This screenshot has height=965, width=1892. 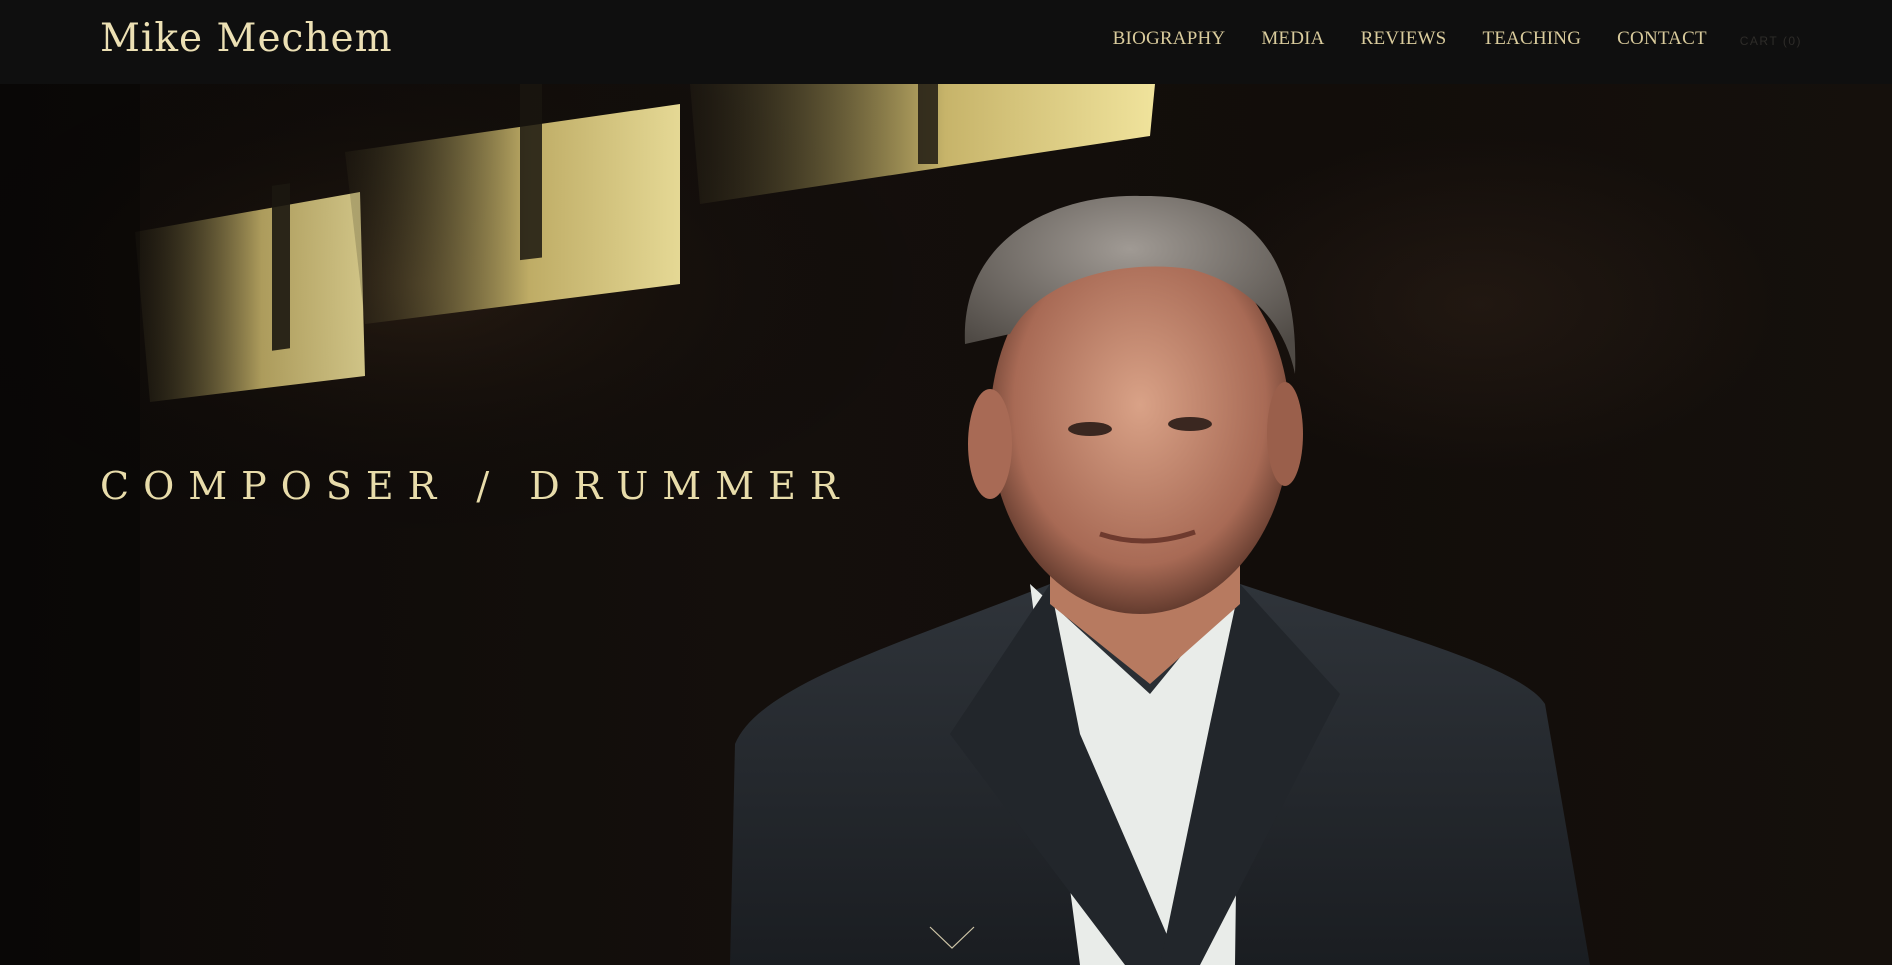 I want to click on nav-item-reviews: REVIEWS, so click(x=1404, y=39).